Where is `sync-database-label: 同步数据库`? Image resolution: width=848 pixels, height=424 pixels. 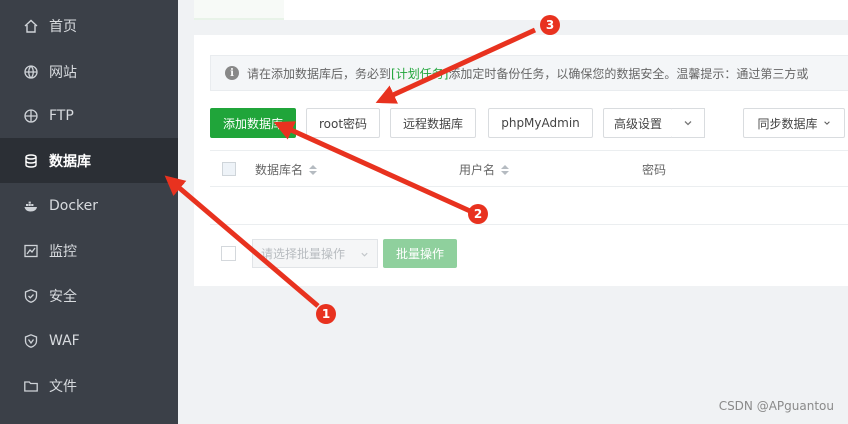 sync-database-label: 同步数据库 is located at coordinates (787, 123).